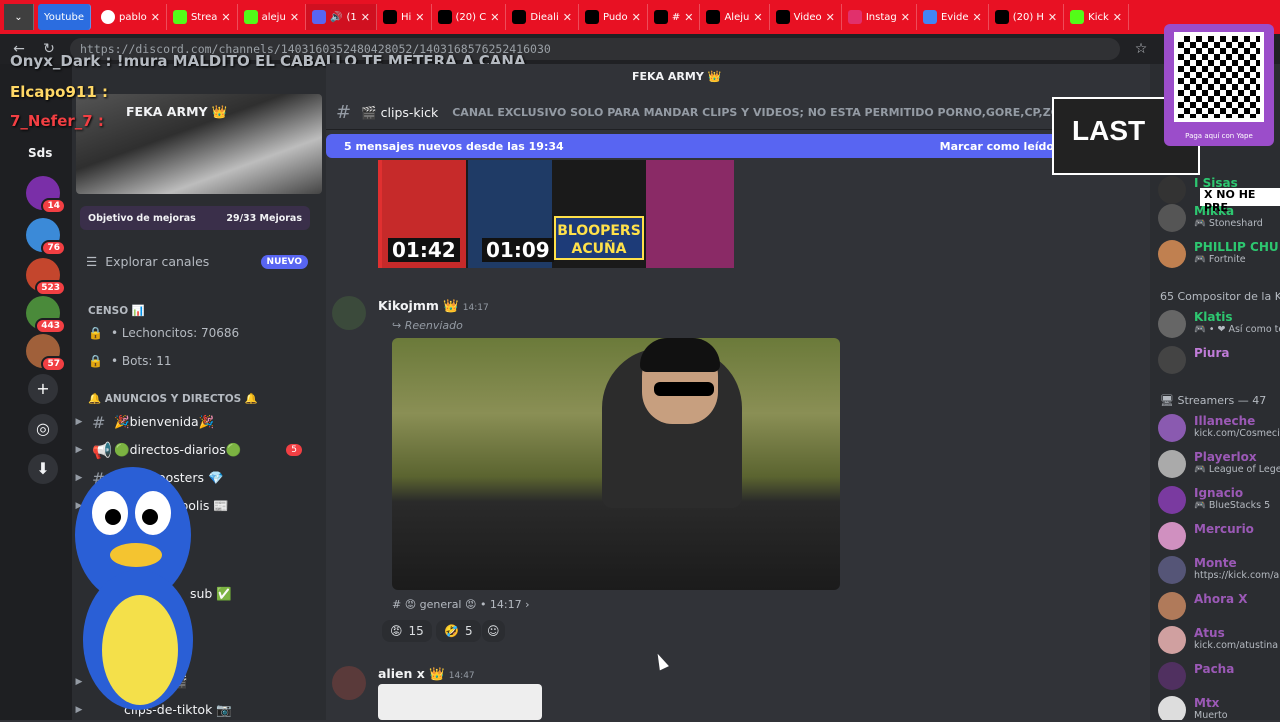  I want to click on member-name: Playerlox, so click(1225, 457).